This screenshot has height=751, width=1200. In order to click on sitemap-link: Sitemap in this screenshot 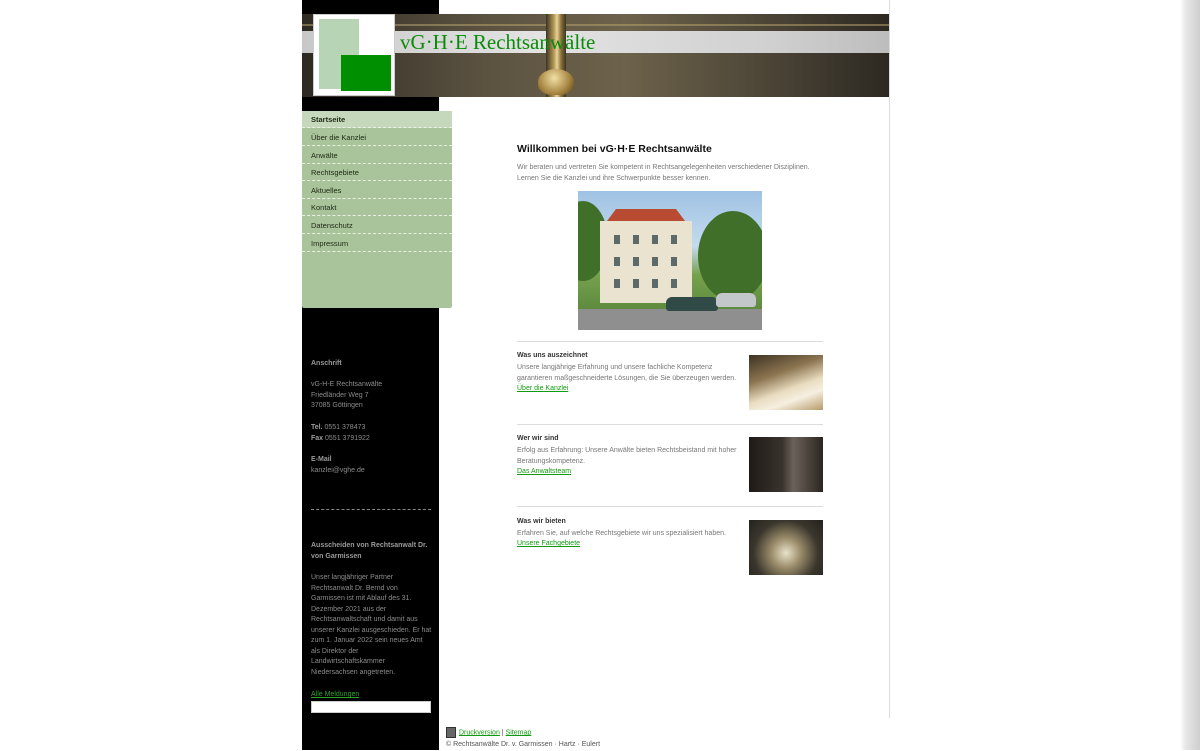, I will do `click(519, 732)`.